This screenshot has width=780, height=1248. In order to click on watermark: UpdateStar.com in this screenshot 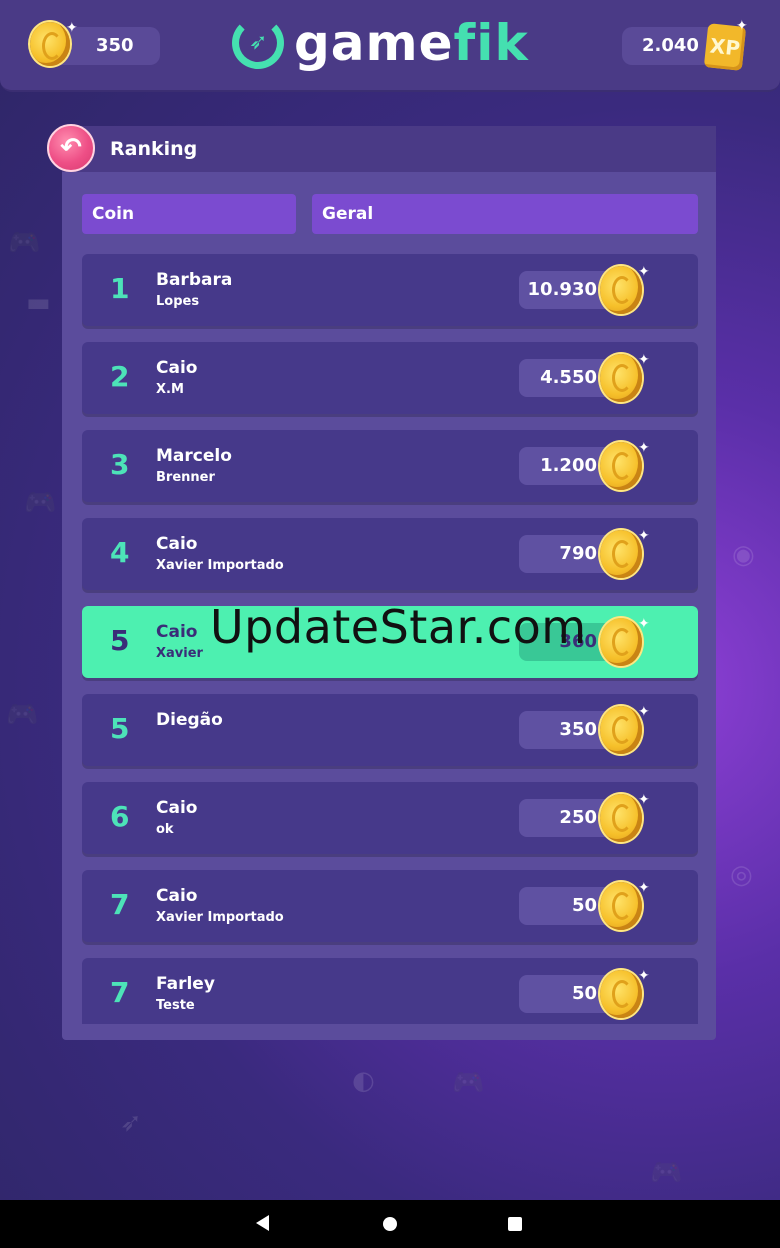, I will do `click(398, 627)`.